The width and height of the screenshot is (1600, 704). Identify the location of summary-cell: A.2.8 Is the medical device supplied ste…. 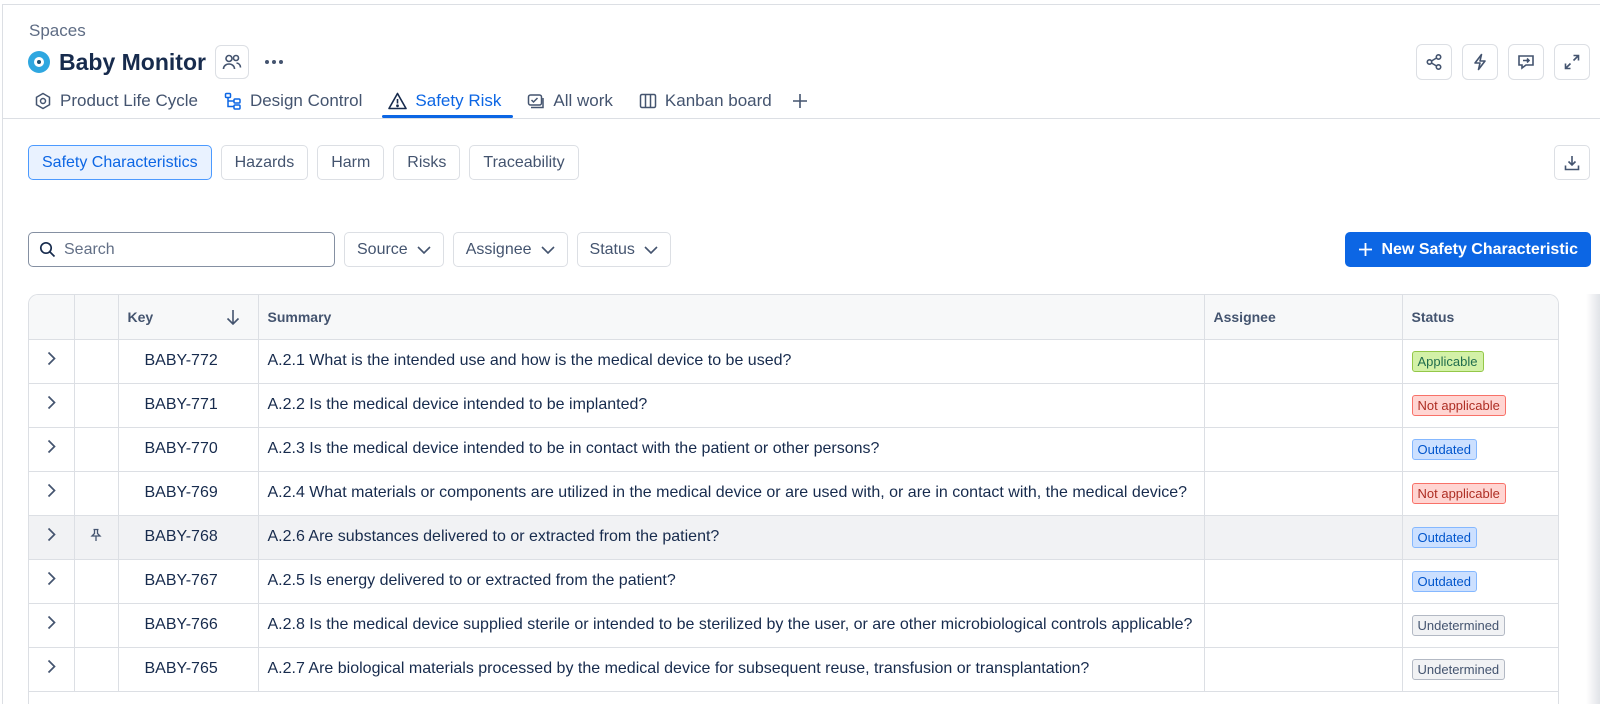
(731, 625).